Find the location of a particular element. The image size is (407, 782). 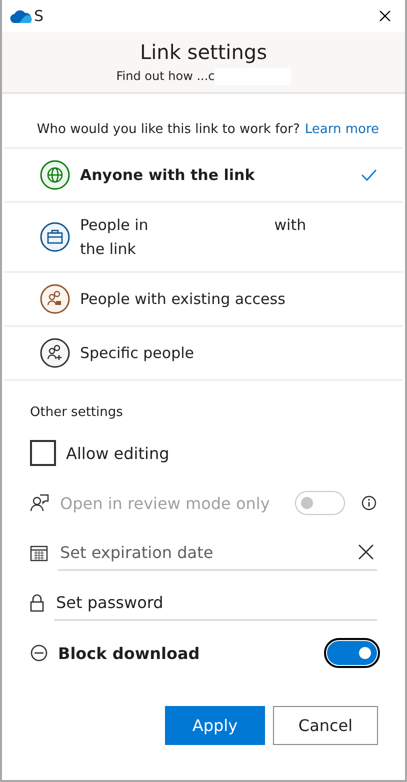

review-mode-label: Open in review mode only is located at coordinates (165, 503).